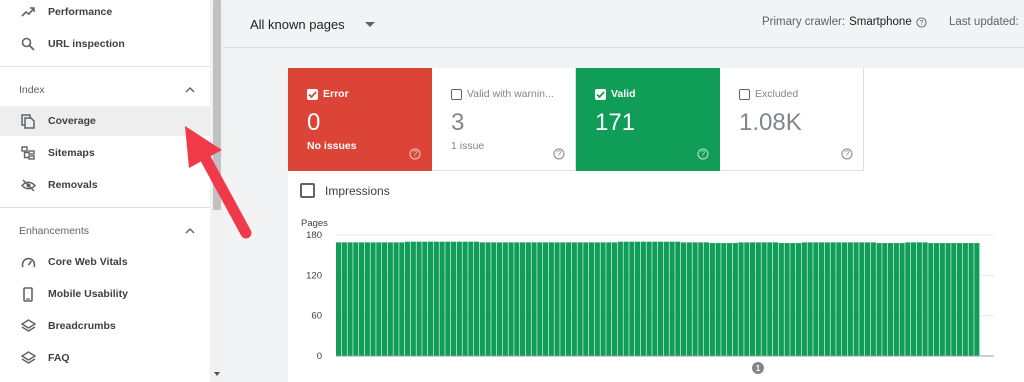 The image size is (1024, 382). Describe the element at coordinates (105, 231) in the screenshot. I see `section-enhancements: Enhancements` at that location.